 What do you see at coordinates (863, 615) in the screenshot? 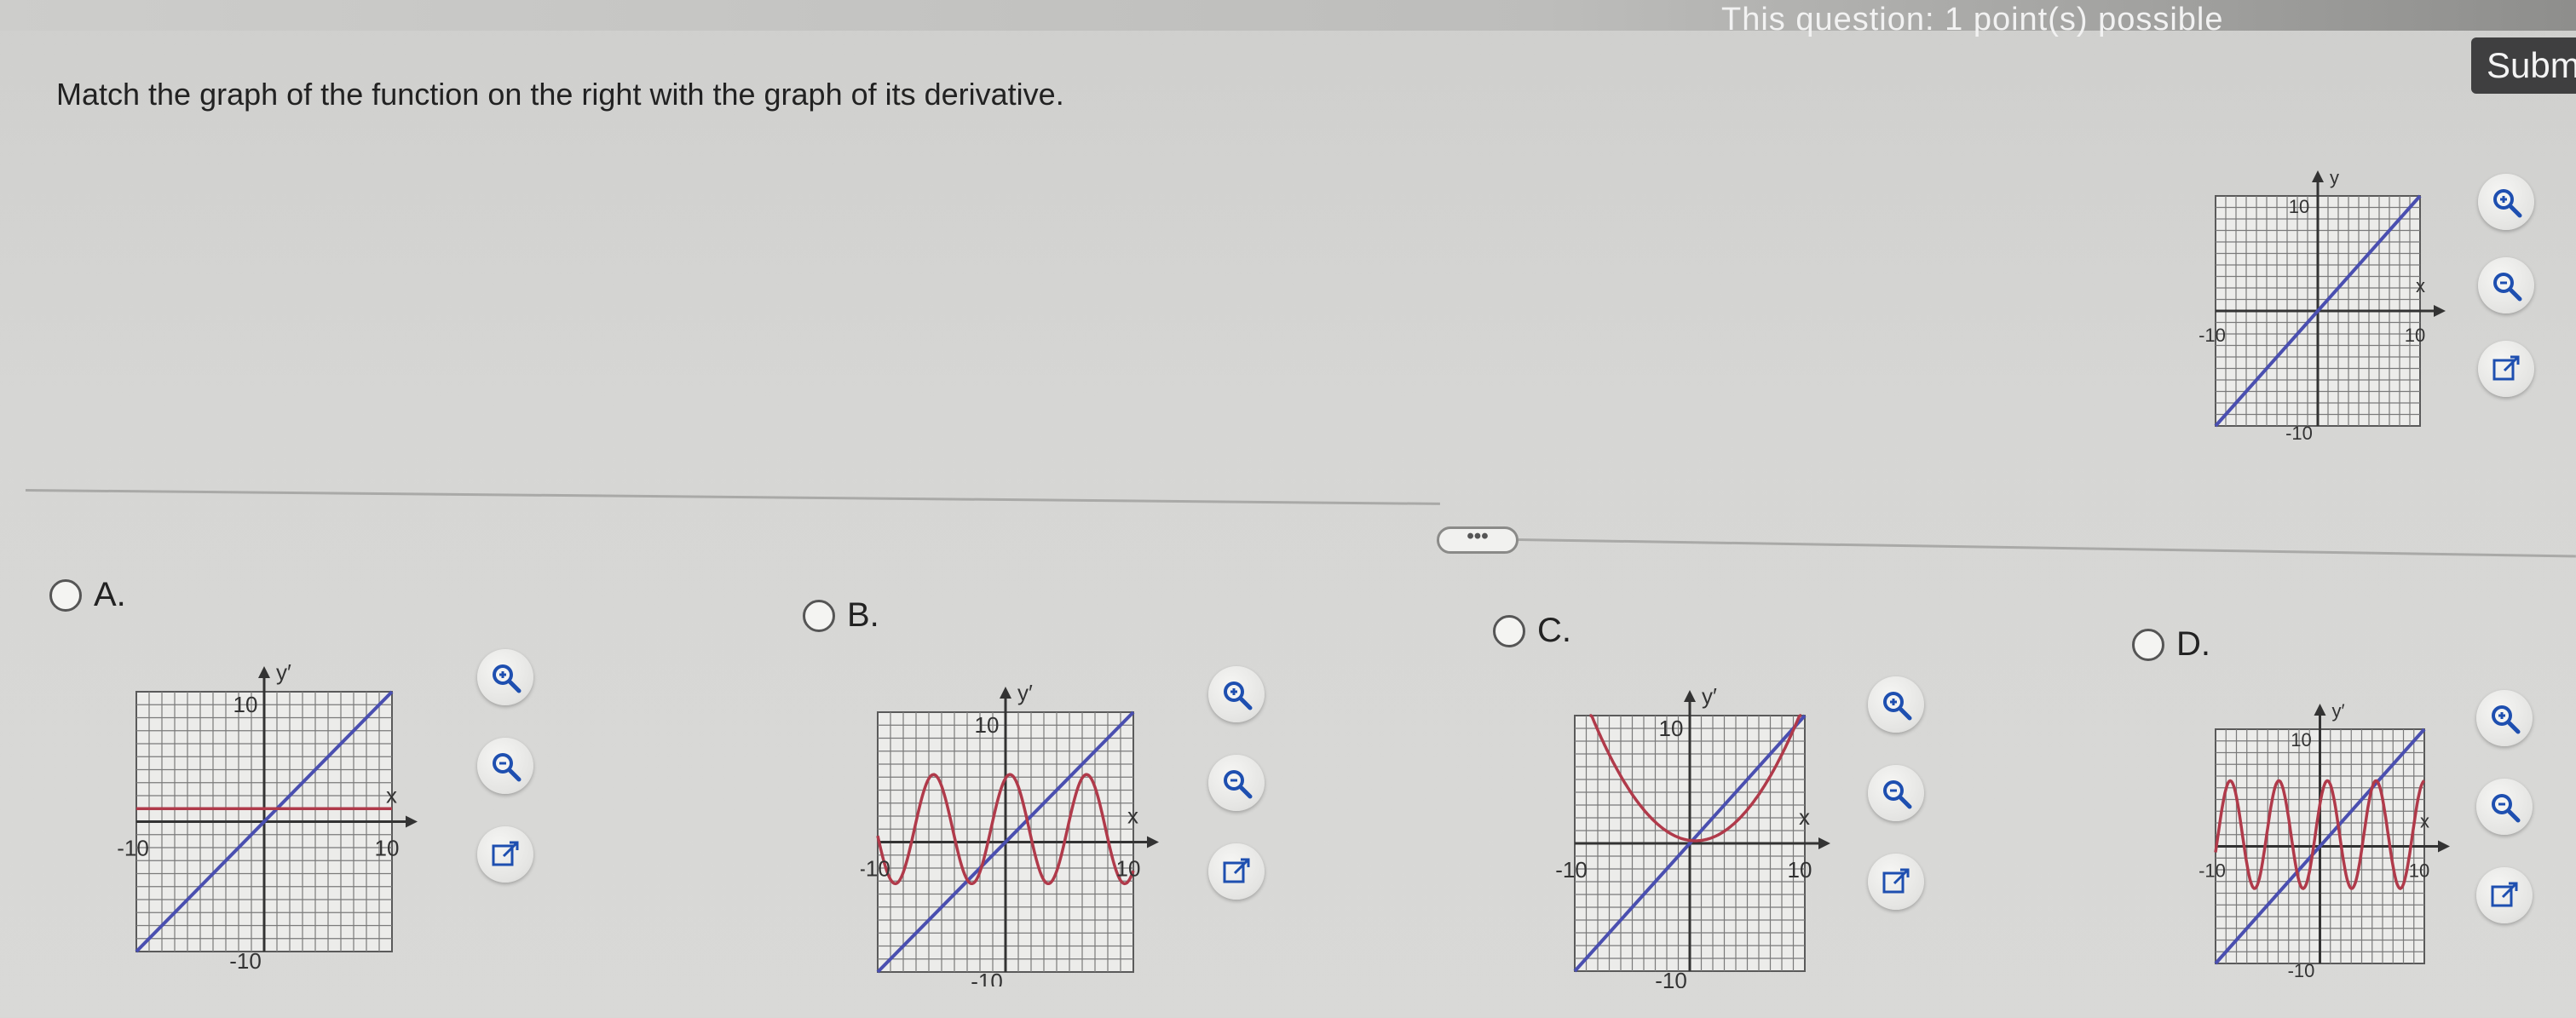
I see `option-b-label: B.` at bounding box center [863, 615].